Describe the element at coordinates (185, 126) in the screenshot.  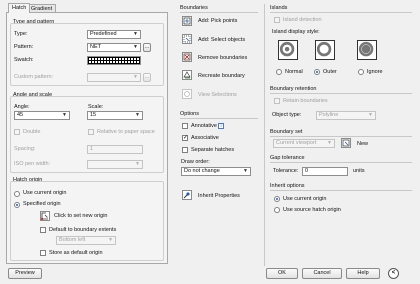
I see `annotative-checkbox` at that location.